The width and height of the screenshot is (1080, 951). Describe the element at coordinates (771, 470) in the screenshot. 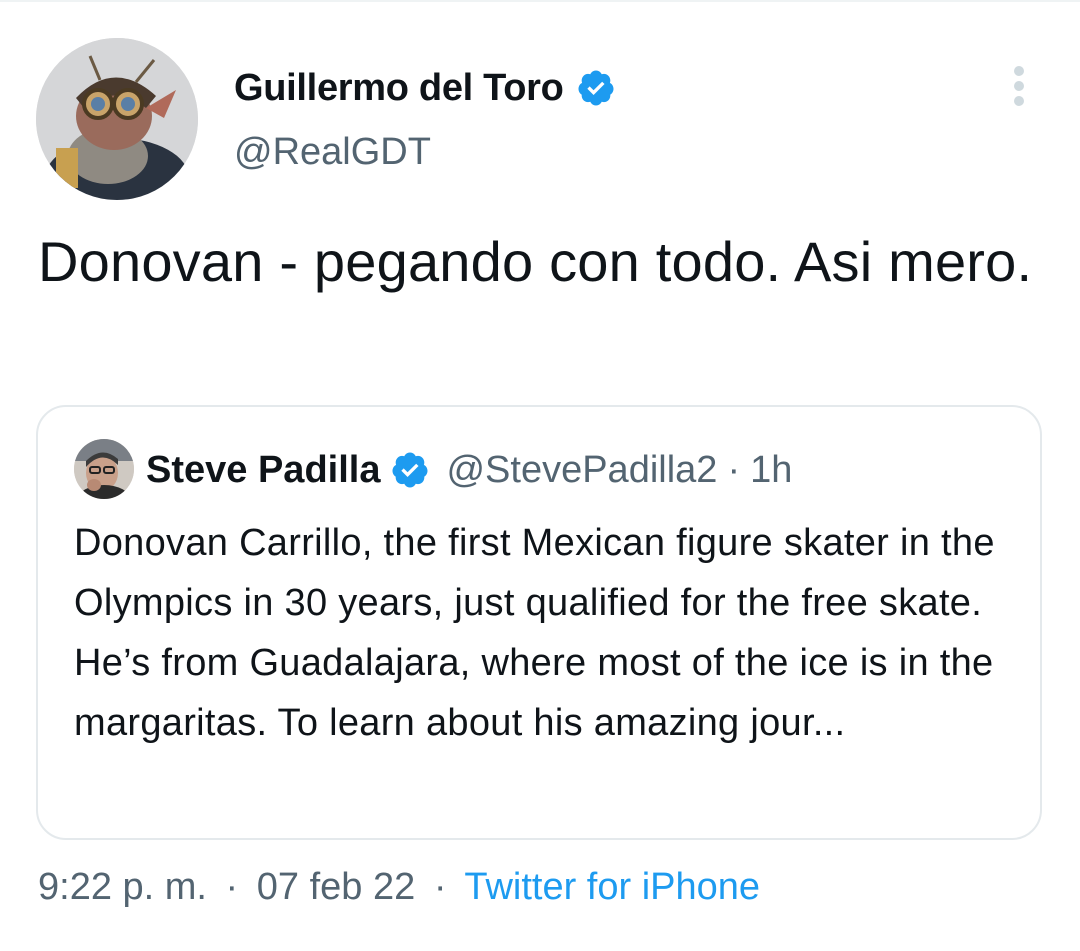

I see `quoted-tweet-time: 1h` at that location.